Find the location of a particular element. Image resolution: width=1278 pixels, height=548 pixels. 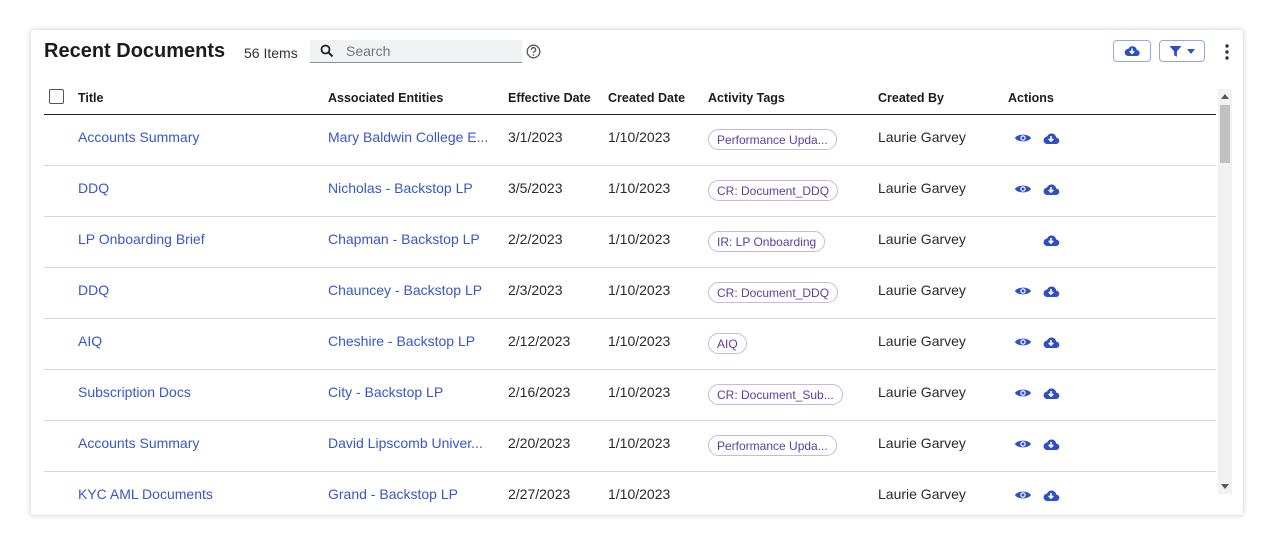

entity-link: Chauncey - Backstop LP is located at coordinates (412, 290).